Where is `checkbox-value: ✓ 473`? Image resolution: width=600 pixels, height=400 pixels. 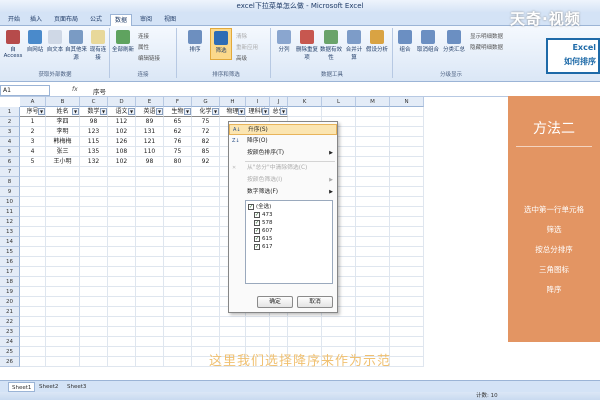
checkbox-value: ✓ 473 is located at coordinates (263, 215).